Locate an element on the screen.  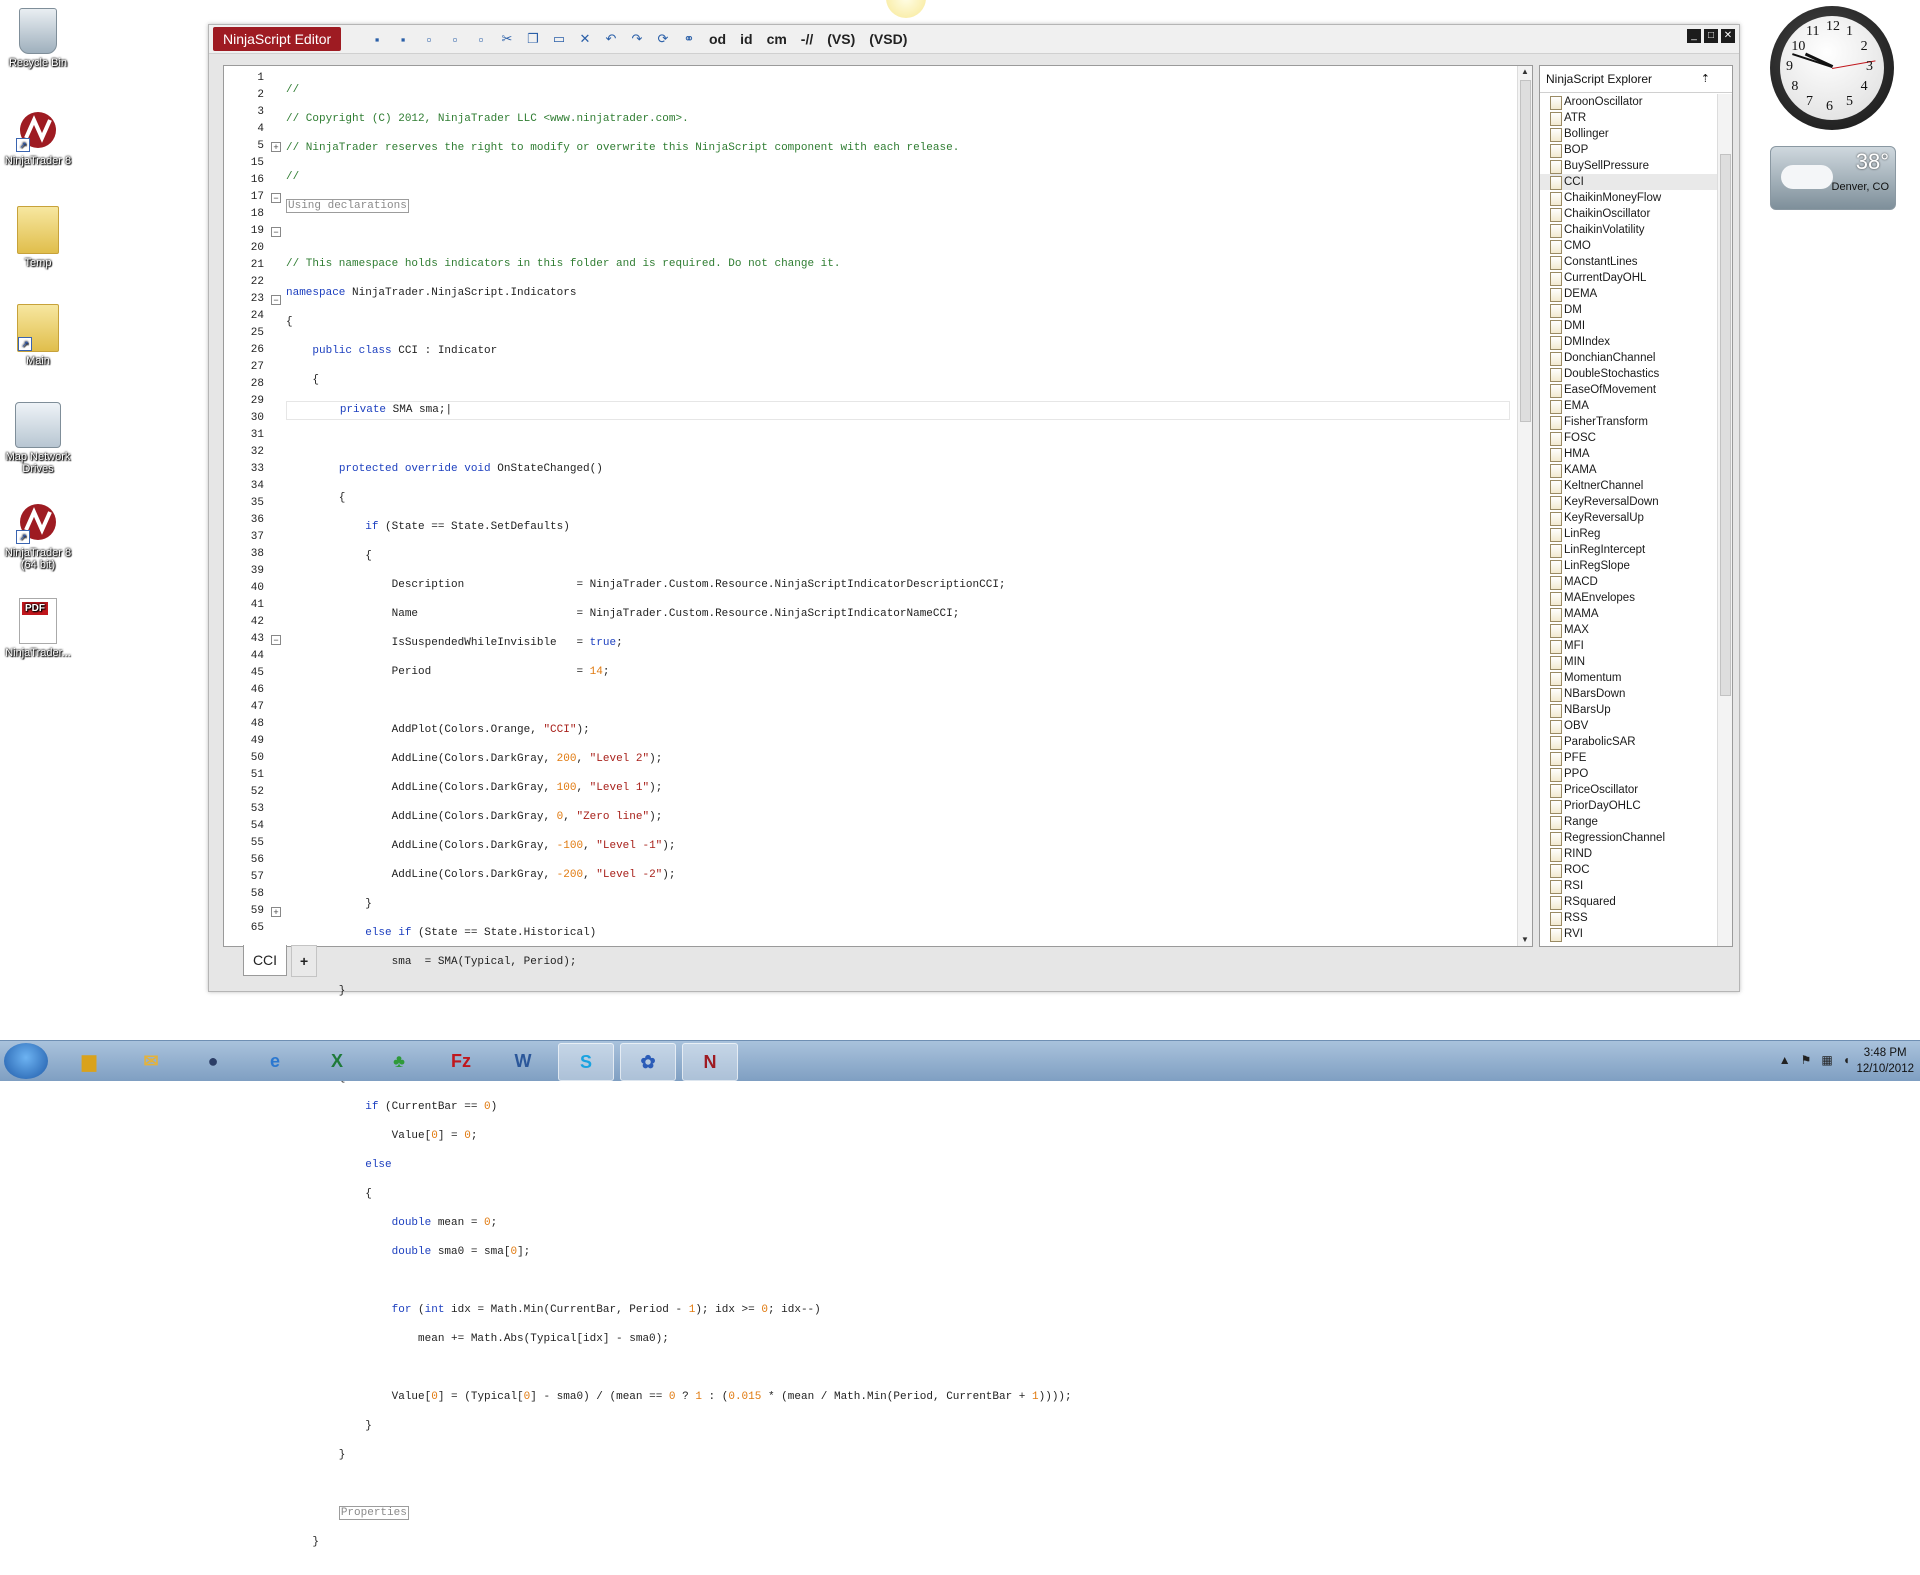
explorer-item: ChaikinVolatility is located at coordinates (1629, 230).